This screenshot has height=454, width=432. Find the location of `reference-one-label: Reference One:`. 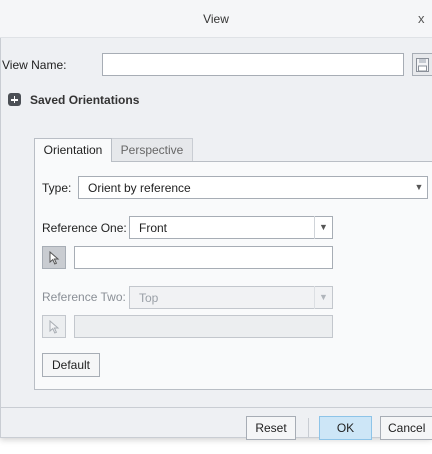

reference-one-label: Reference One: is located at coordinates (84, 228).